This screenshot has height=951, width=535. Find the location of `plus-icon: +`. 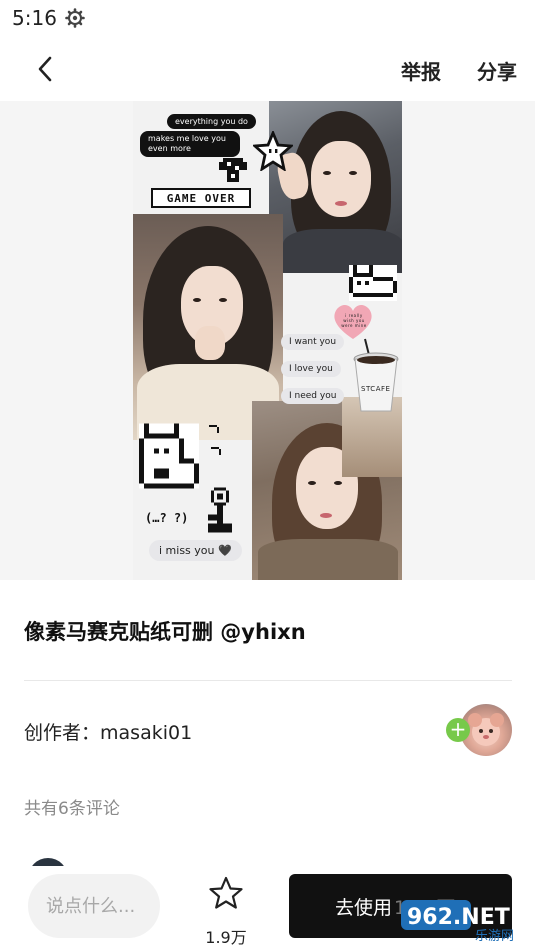

plus-icon: + is located at coordinates (458, 729).